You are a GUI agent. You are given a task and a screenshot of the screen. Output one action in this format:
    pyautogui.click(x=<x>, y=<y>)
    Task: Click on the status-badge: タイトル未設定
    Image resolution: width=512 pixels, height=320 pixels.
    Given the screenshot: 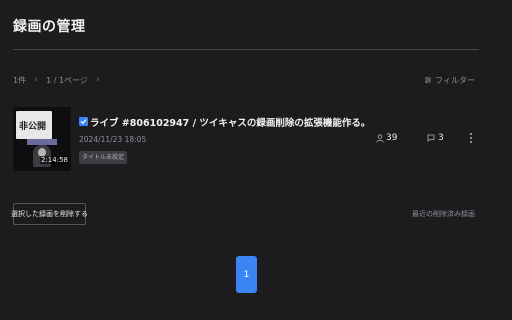 What is the action you would take?
    pyautogui.click(x=103, y=157)
    